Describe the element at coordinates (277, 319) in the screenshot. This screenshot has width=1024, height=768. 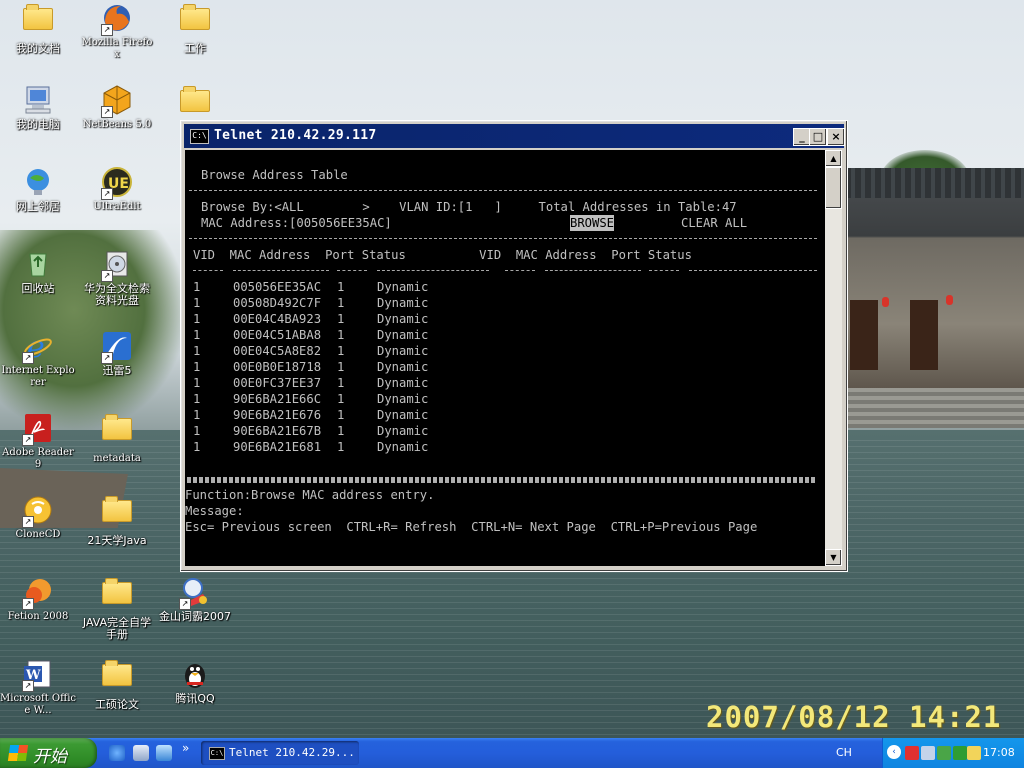
I see `cell-mac: 00E04C4BA923` at that location.